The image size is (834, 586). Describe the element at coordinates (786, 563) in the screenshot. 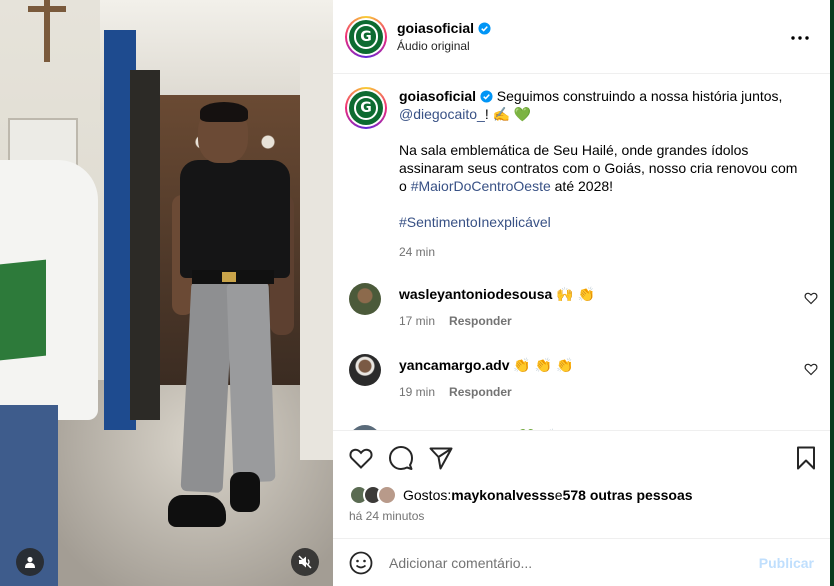

I see `publish-comment-button: Publicar` at that location.